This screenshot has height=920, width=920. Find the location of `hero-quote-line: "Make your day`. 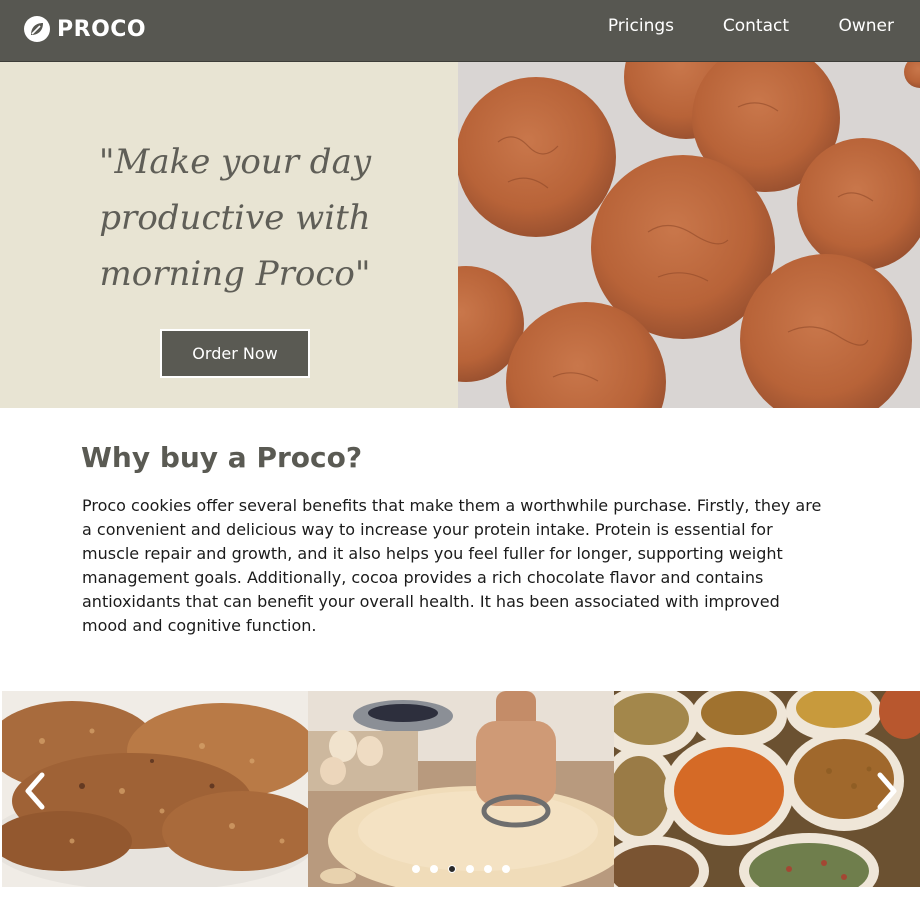

hero-quote-line: "Make your day is located at coordinates (235, 162).